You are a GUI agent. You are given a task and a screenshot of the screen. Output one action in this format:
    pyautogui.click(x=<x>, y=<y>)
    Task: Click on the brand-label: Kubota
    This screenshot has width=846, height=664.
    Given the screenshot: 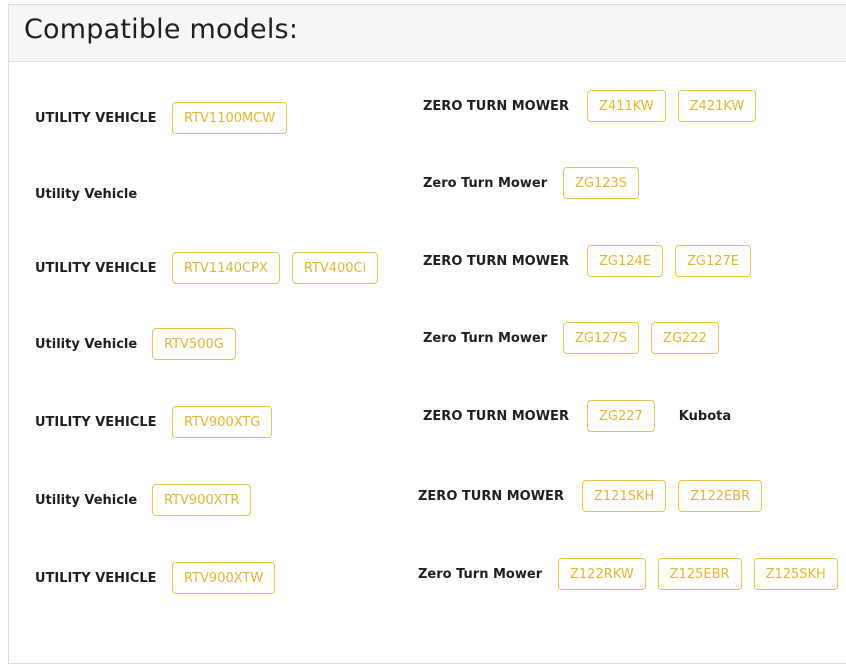 What is the action you would take?
    pyautogui.click(x=705, y=416)
    